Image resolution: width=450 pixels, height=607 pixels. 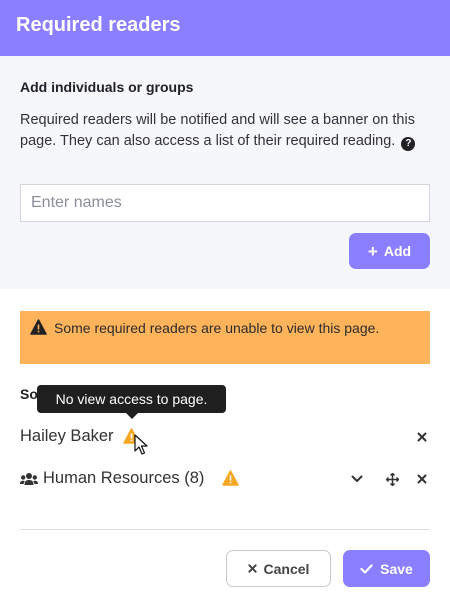 What do you see at coordinates (141, 444) in the screenshot?
I see `mouse-cursor-icon` at bounding box center [141, 444].